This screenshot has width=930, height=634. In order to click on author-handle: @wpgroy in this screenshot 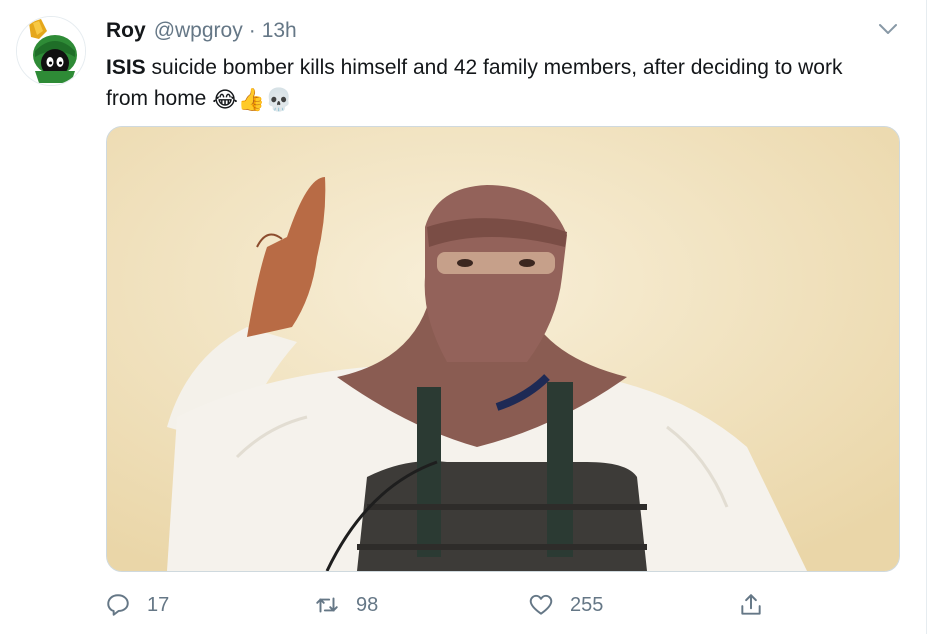, I will do `click(198, 31)`.